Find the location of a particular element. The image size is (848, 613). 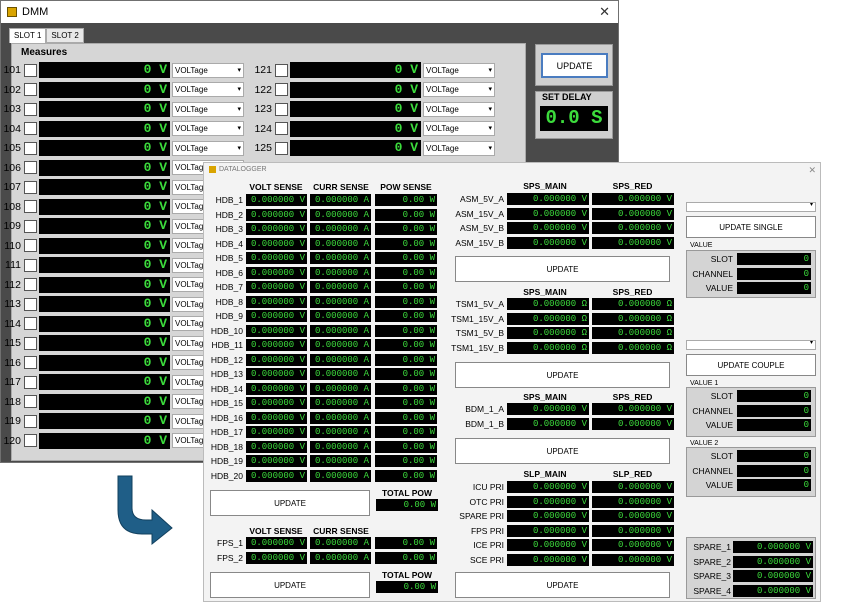

asm-main-header: SPS_MAIN is located at coordinates (545, 186).